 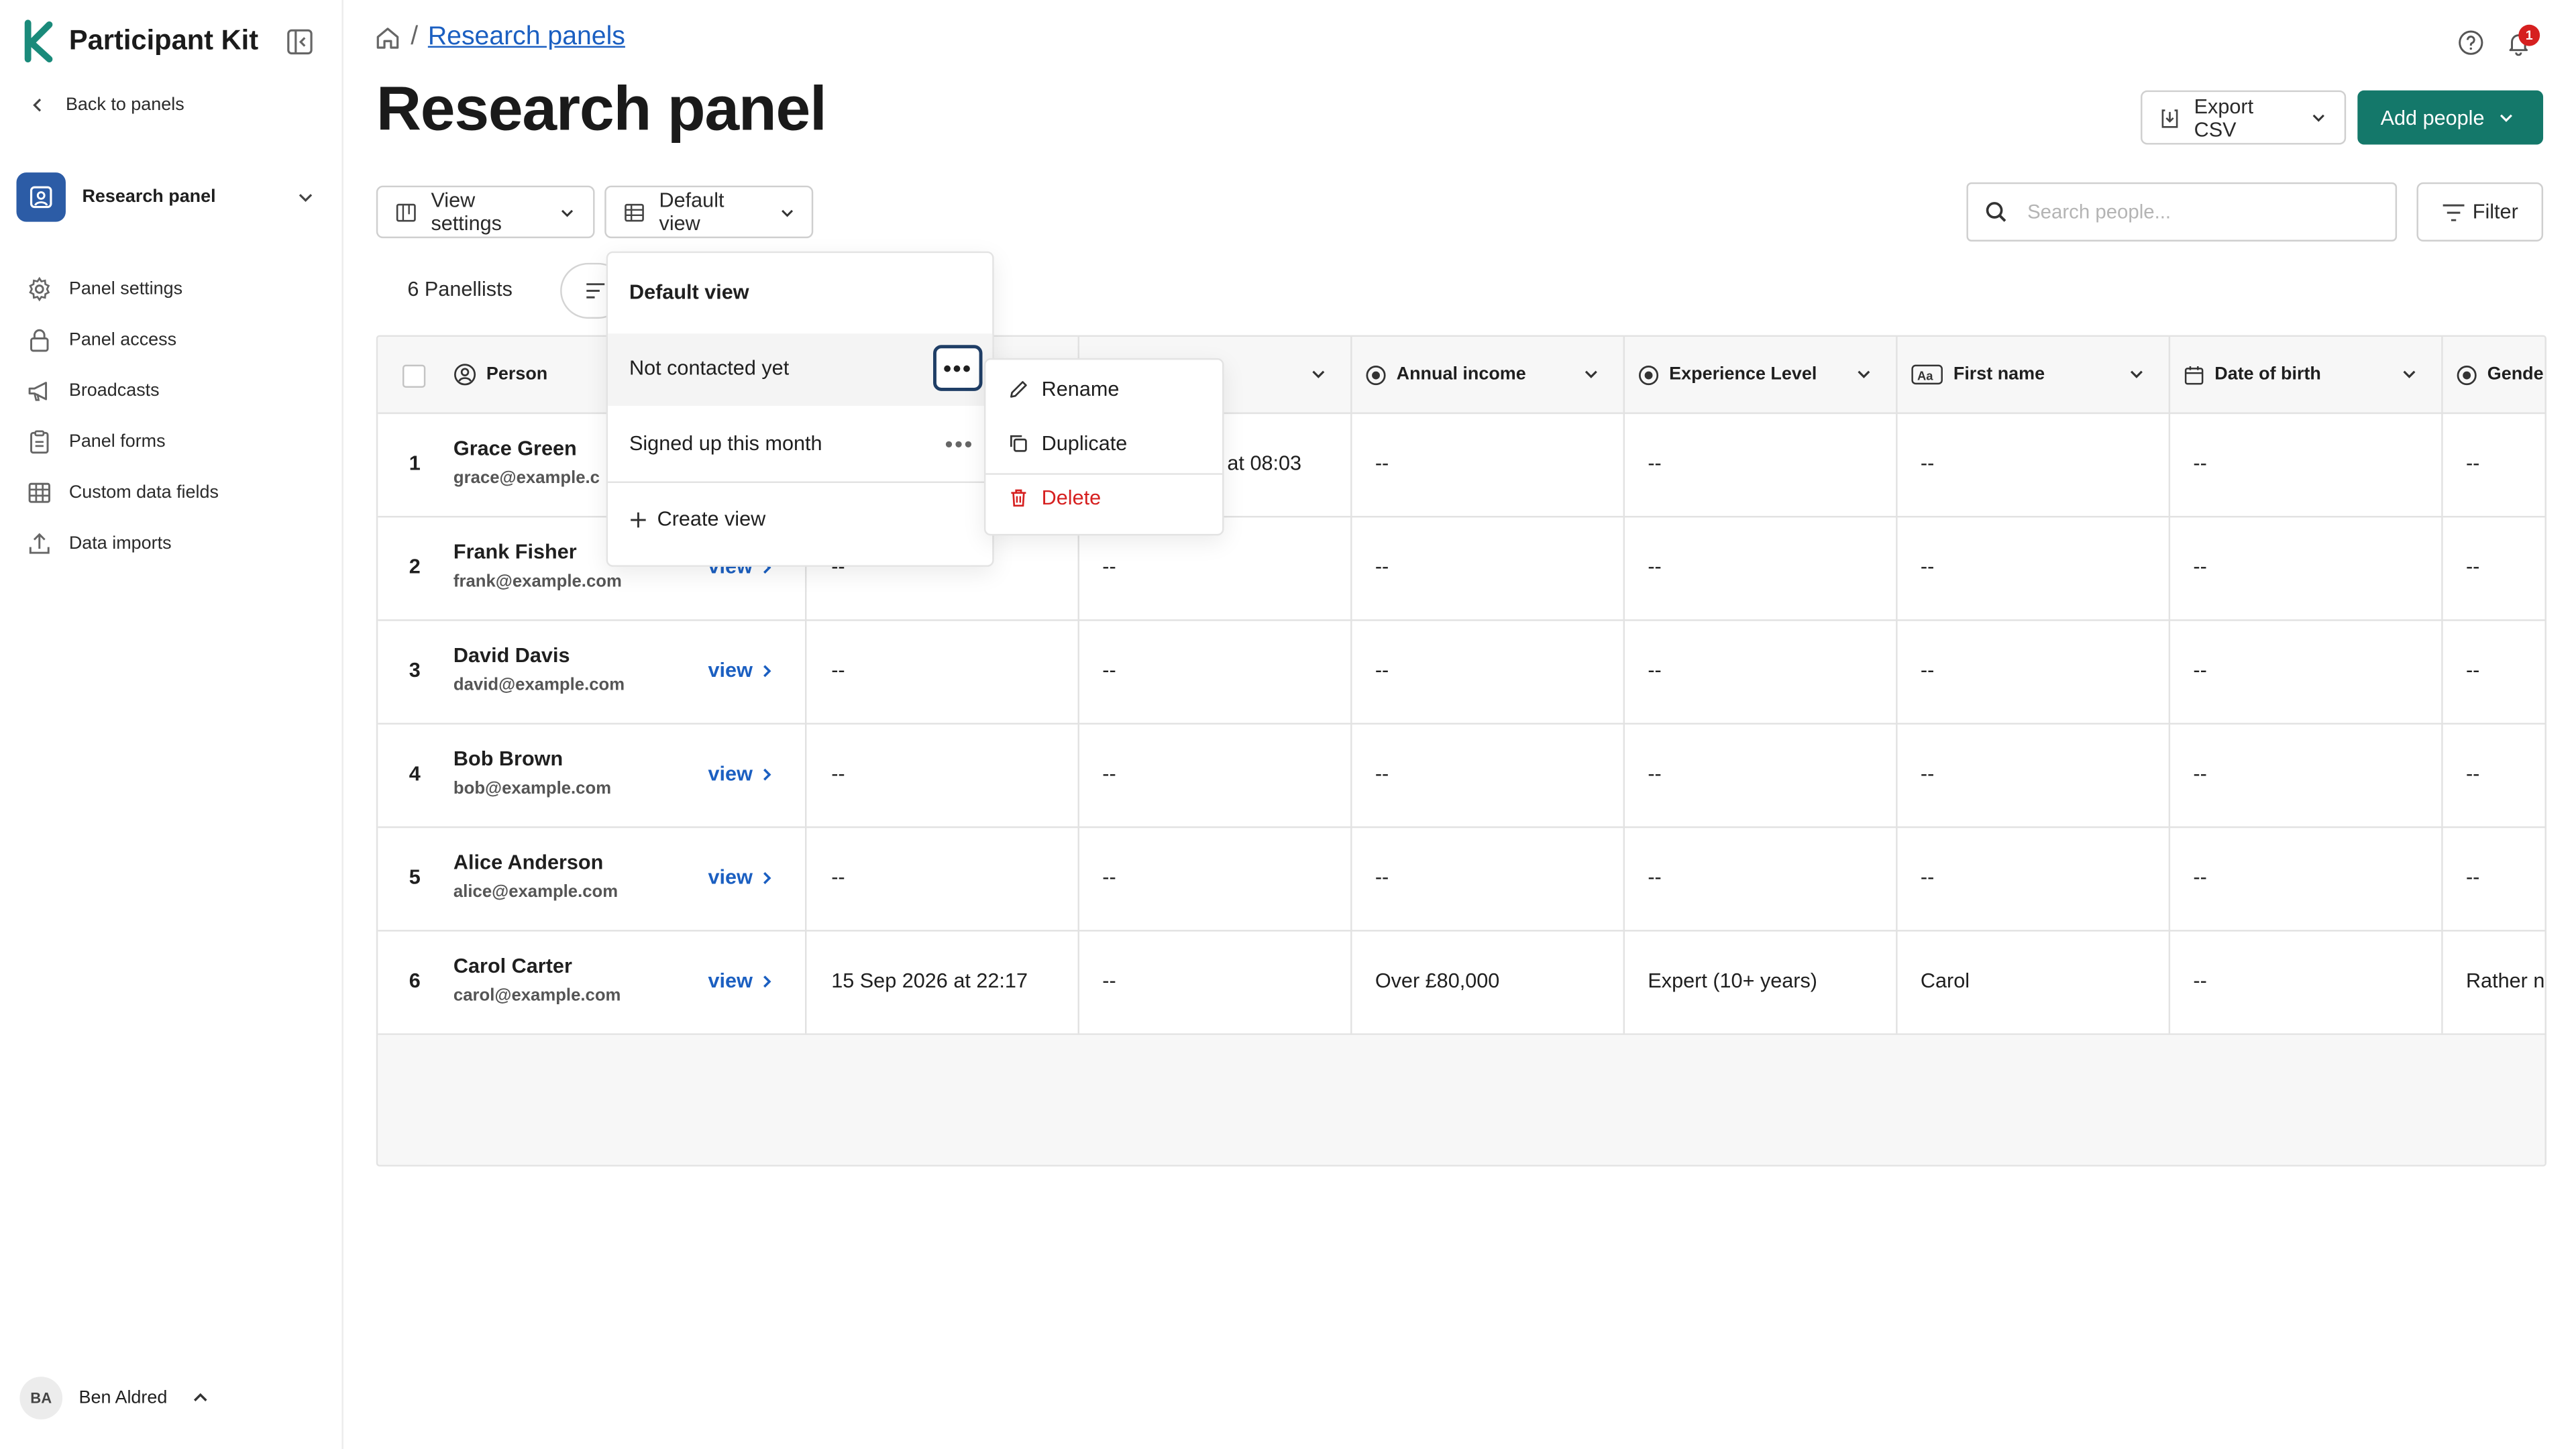 What do you see at coordinates (1068, 443) in the screenshot?
I see `duplicate-menu-item: Duplicate` at bounding box center [1068, 443].